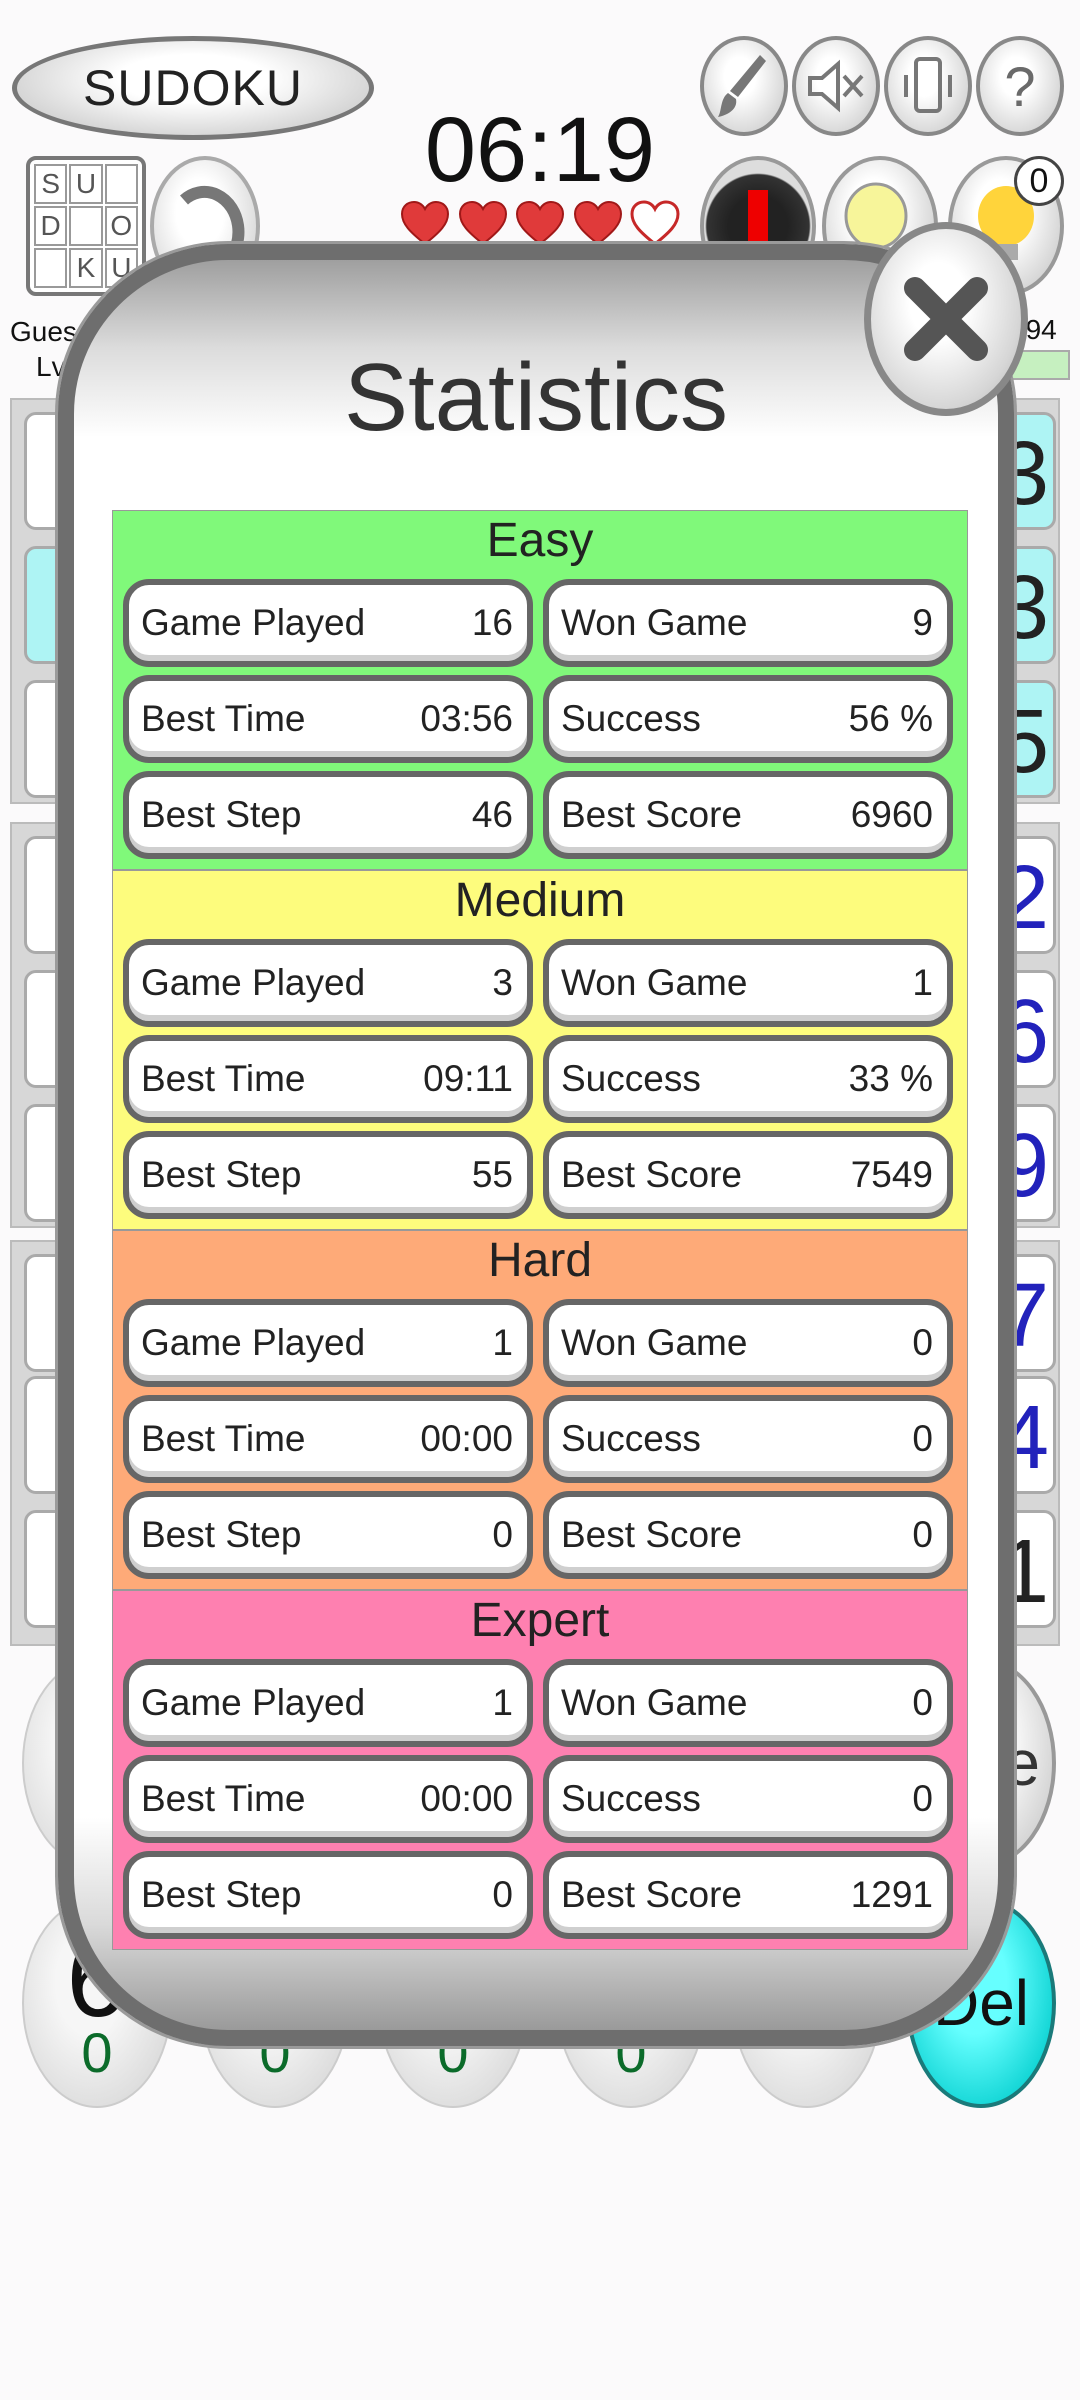 The height and width of the screenshot is (2400, 1080). Describe the element at coordinates (655, 223) in the screenshot. I see `heart-empty-icon` at that location.